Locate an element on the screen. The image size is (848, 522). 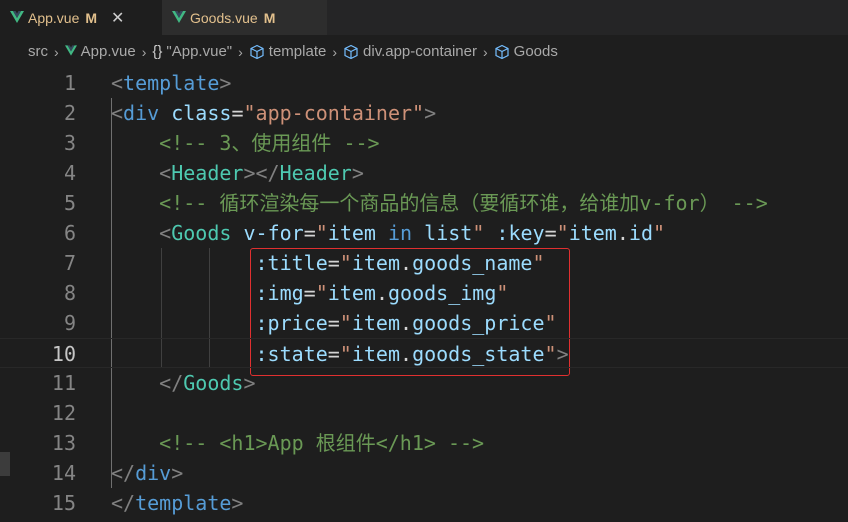
code-token: "app-container" is located at coordinates (334, 113).